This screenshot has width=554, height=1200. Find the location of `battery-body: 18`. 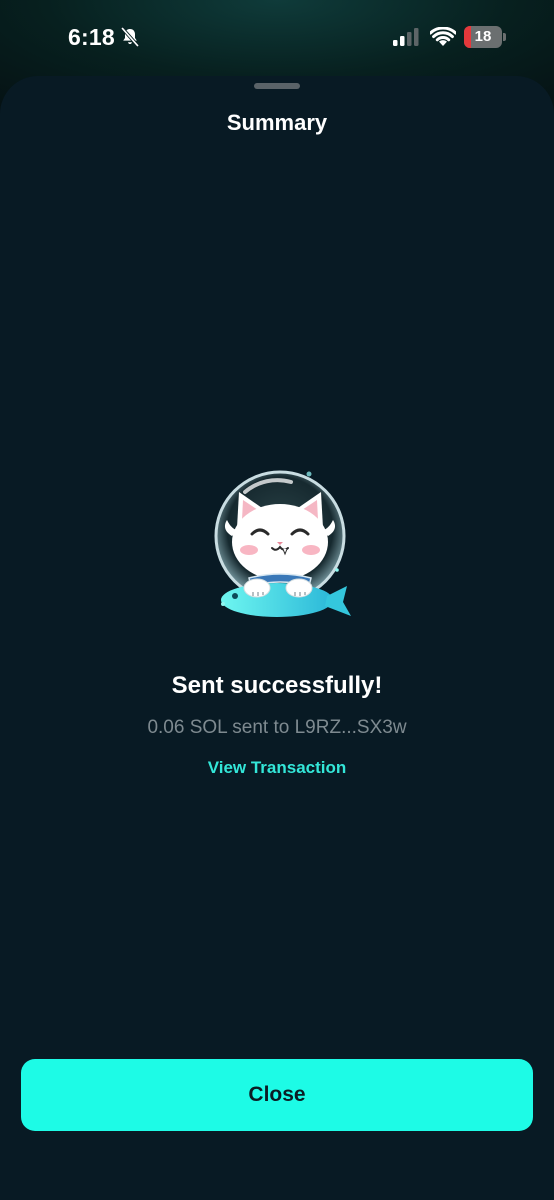

battery-body: 18 is located at coordinates (483, 37).